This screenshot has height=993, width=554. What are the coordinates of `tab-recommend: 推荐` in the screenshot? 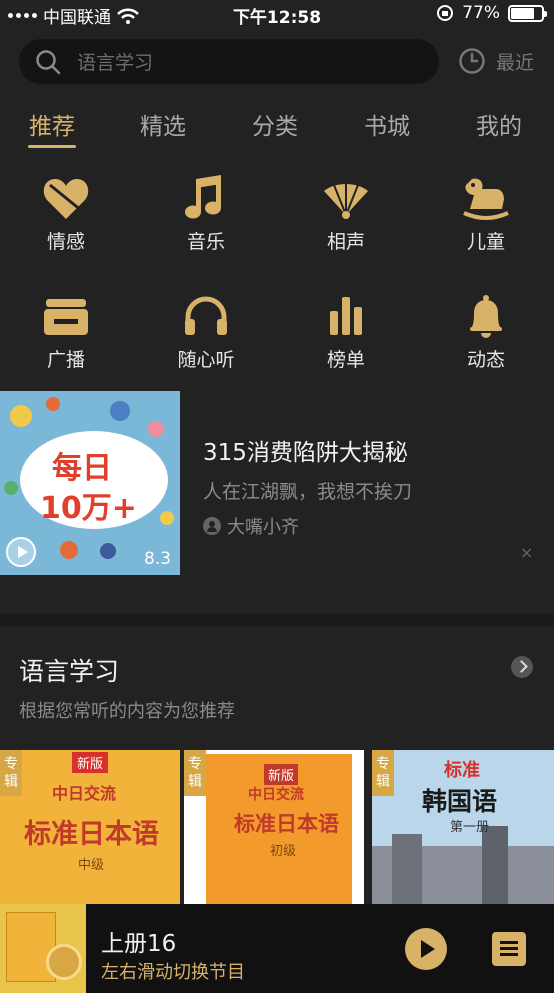 It's located at (52, 124).